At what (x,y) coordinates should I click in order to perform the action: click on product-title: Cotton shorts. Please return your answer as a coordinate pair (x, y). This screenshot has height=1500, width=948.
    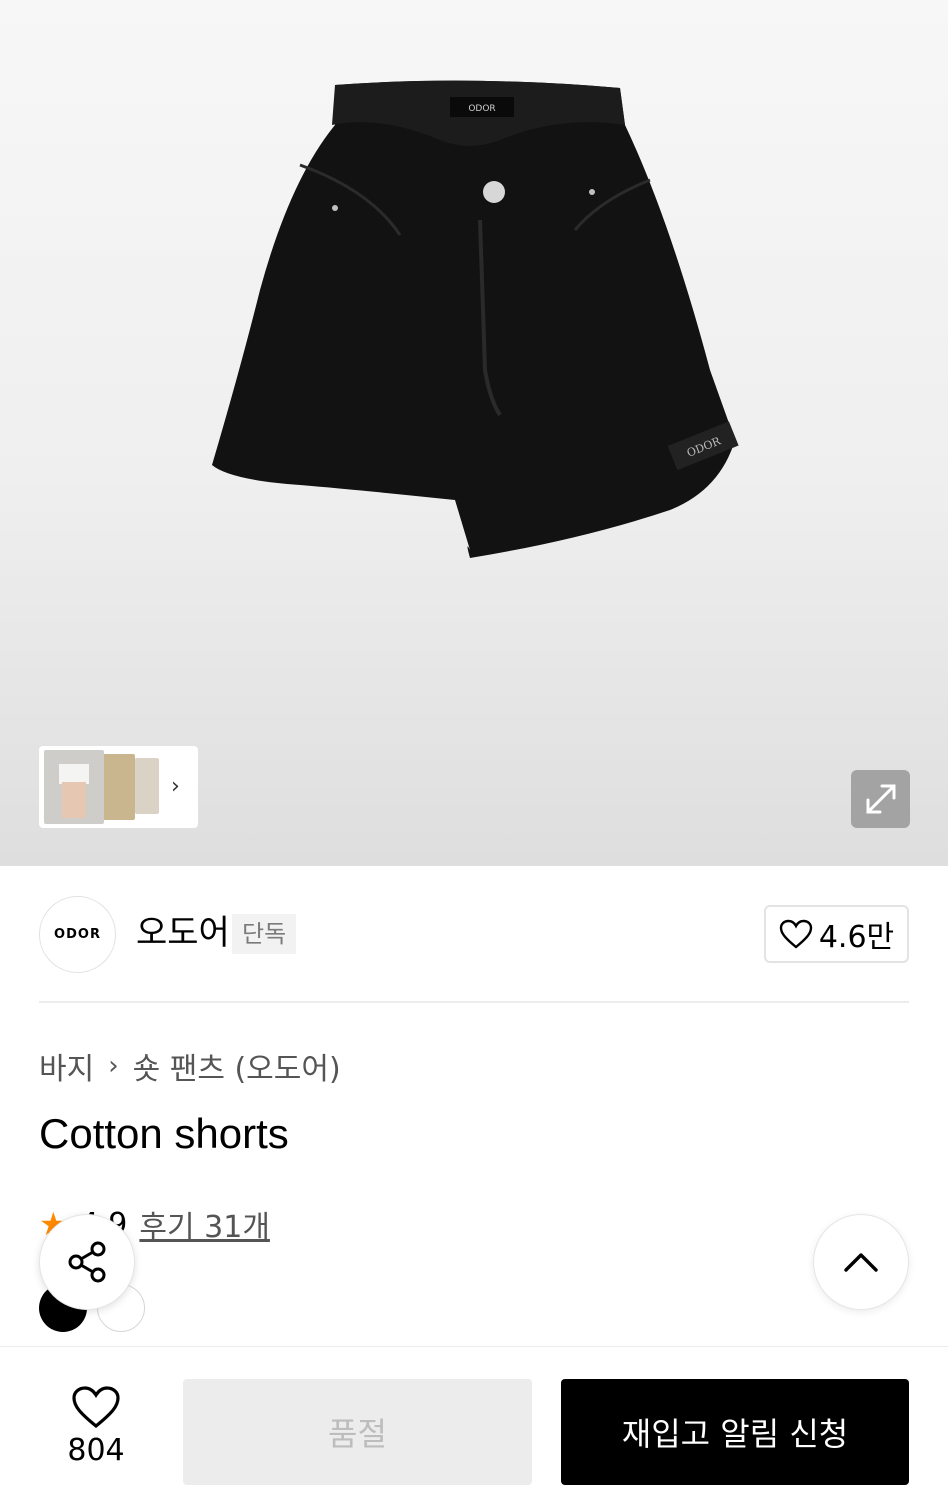
    Looking at the image, I should click on (164, 1133).